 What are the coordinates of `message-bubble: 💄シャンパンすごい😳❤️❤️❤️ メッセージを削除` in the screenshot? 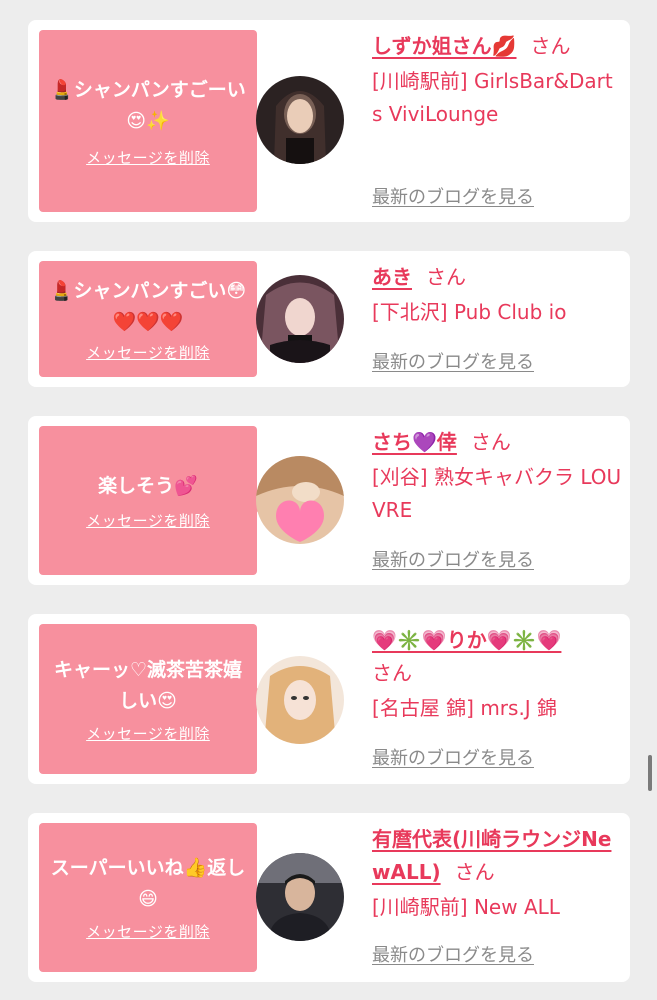 It's located at (153, 319).